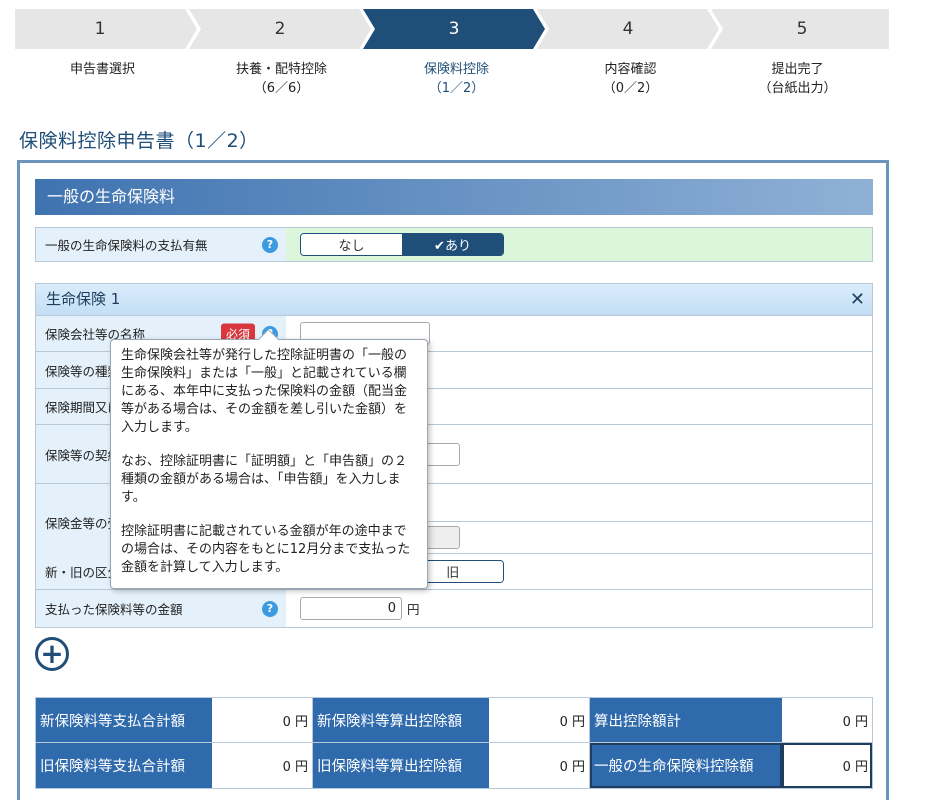 Image resolution: width=925 pixels, height=801 pixels. I want to click on summary-label: 旧保険料等算出控除額, so click(401, 765).